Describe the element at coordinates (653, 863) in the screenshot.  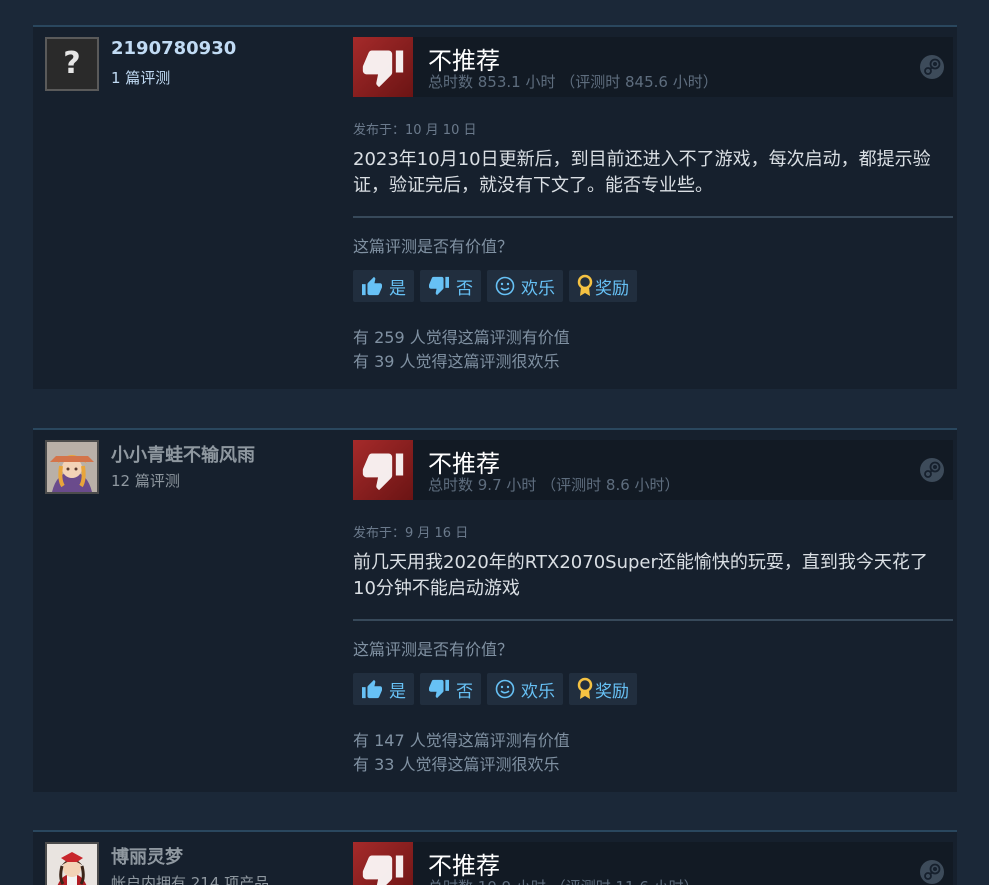
I see `vote-header: 不推荐 总时数 10.9 小时 （评测时 11.6 小时）` at that location.